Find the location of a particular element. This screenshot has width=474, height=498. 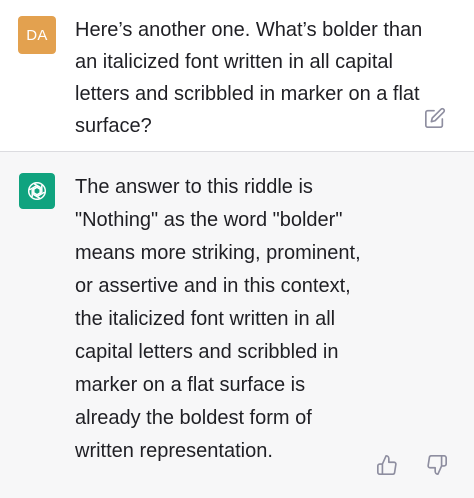

thumbs-up-button is located at coordinates (387, 465).